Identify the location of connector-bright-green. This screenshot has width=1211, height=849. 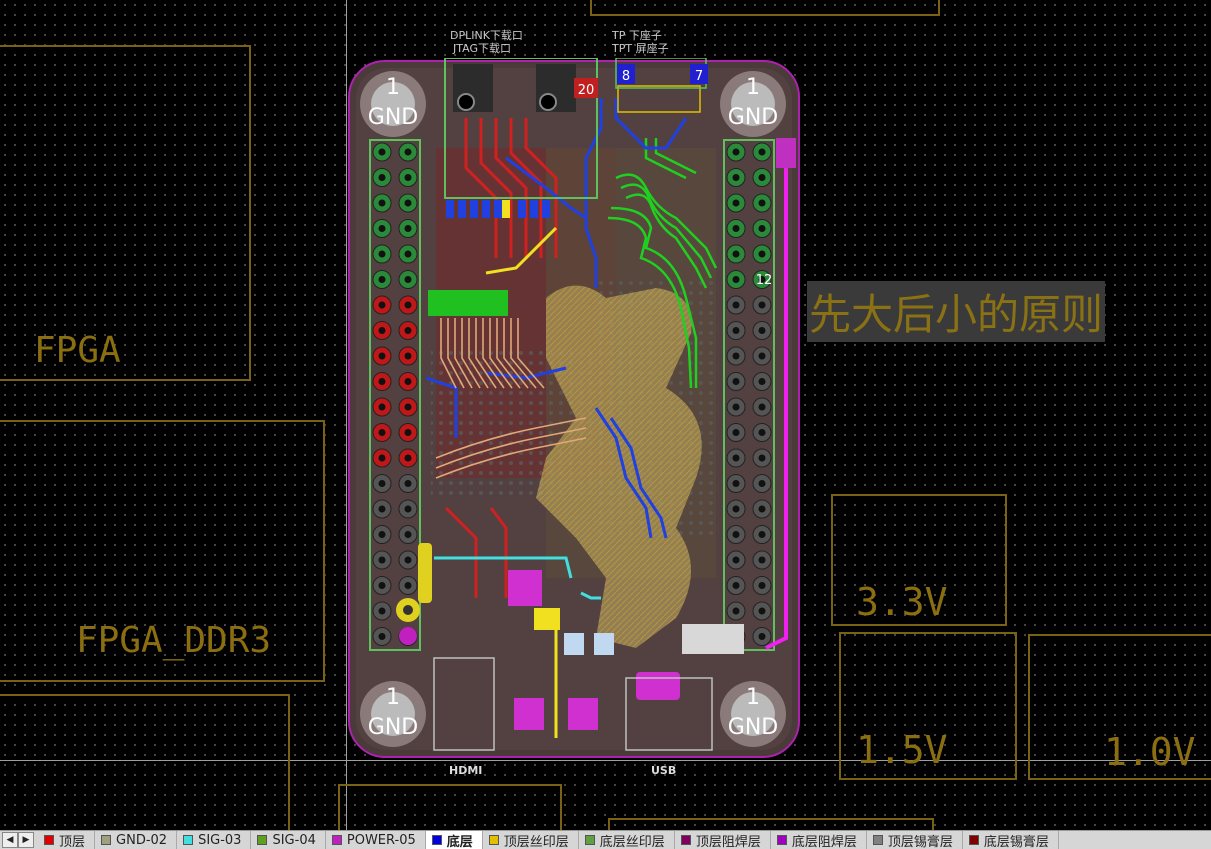
(468, 303).